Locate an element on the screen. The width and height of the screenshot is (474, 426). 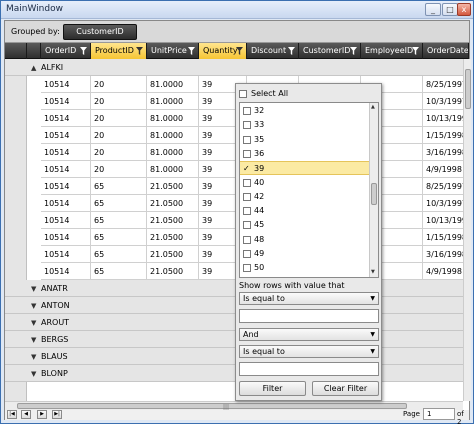
list-scrollbar: ▲ ▼ is located at coordinates (373, 190).